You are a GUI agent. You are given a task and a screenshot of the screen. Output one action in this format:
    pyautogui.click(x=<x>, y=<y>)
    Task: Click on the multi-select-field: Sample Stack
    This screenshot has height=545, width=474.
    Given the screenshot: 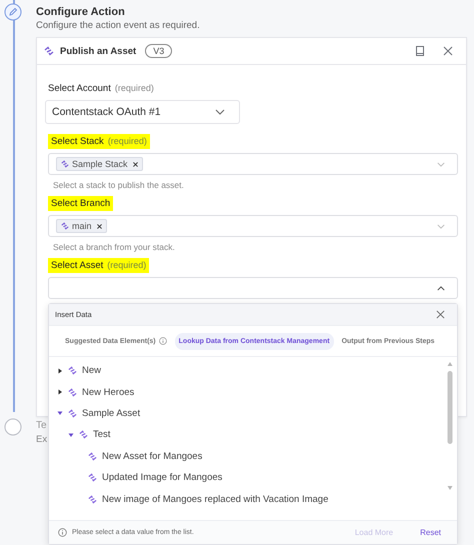 What is the action you would take?
    pyautogui.click(x=253, y=164)
    